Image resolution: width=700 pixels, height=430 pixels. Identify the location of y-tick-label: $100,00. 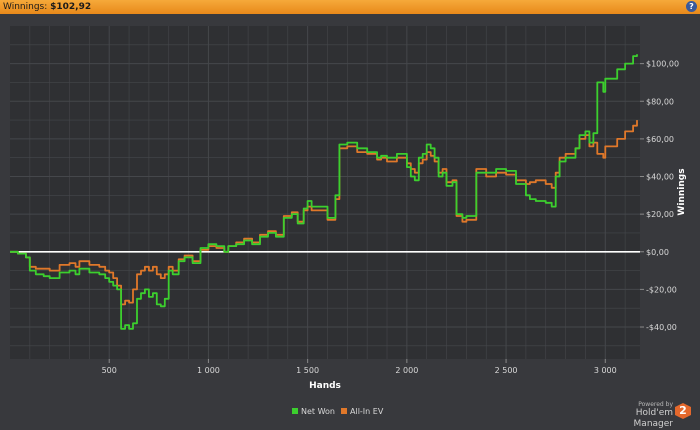
(662, 64).